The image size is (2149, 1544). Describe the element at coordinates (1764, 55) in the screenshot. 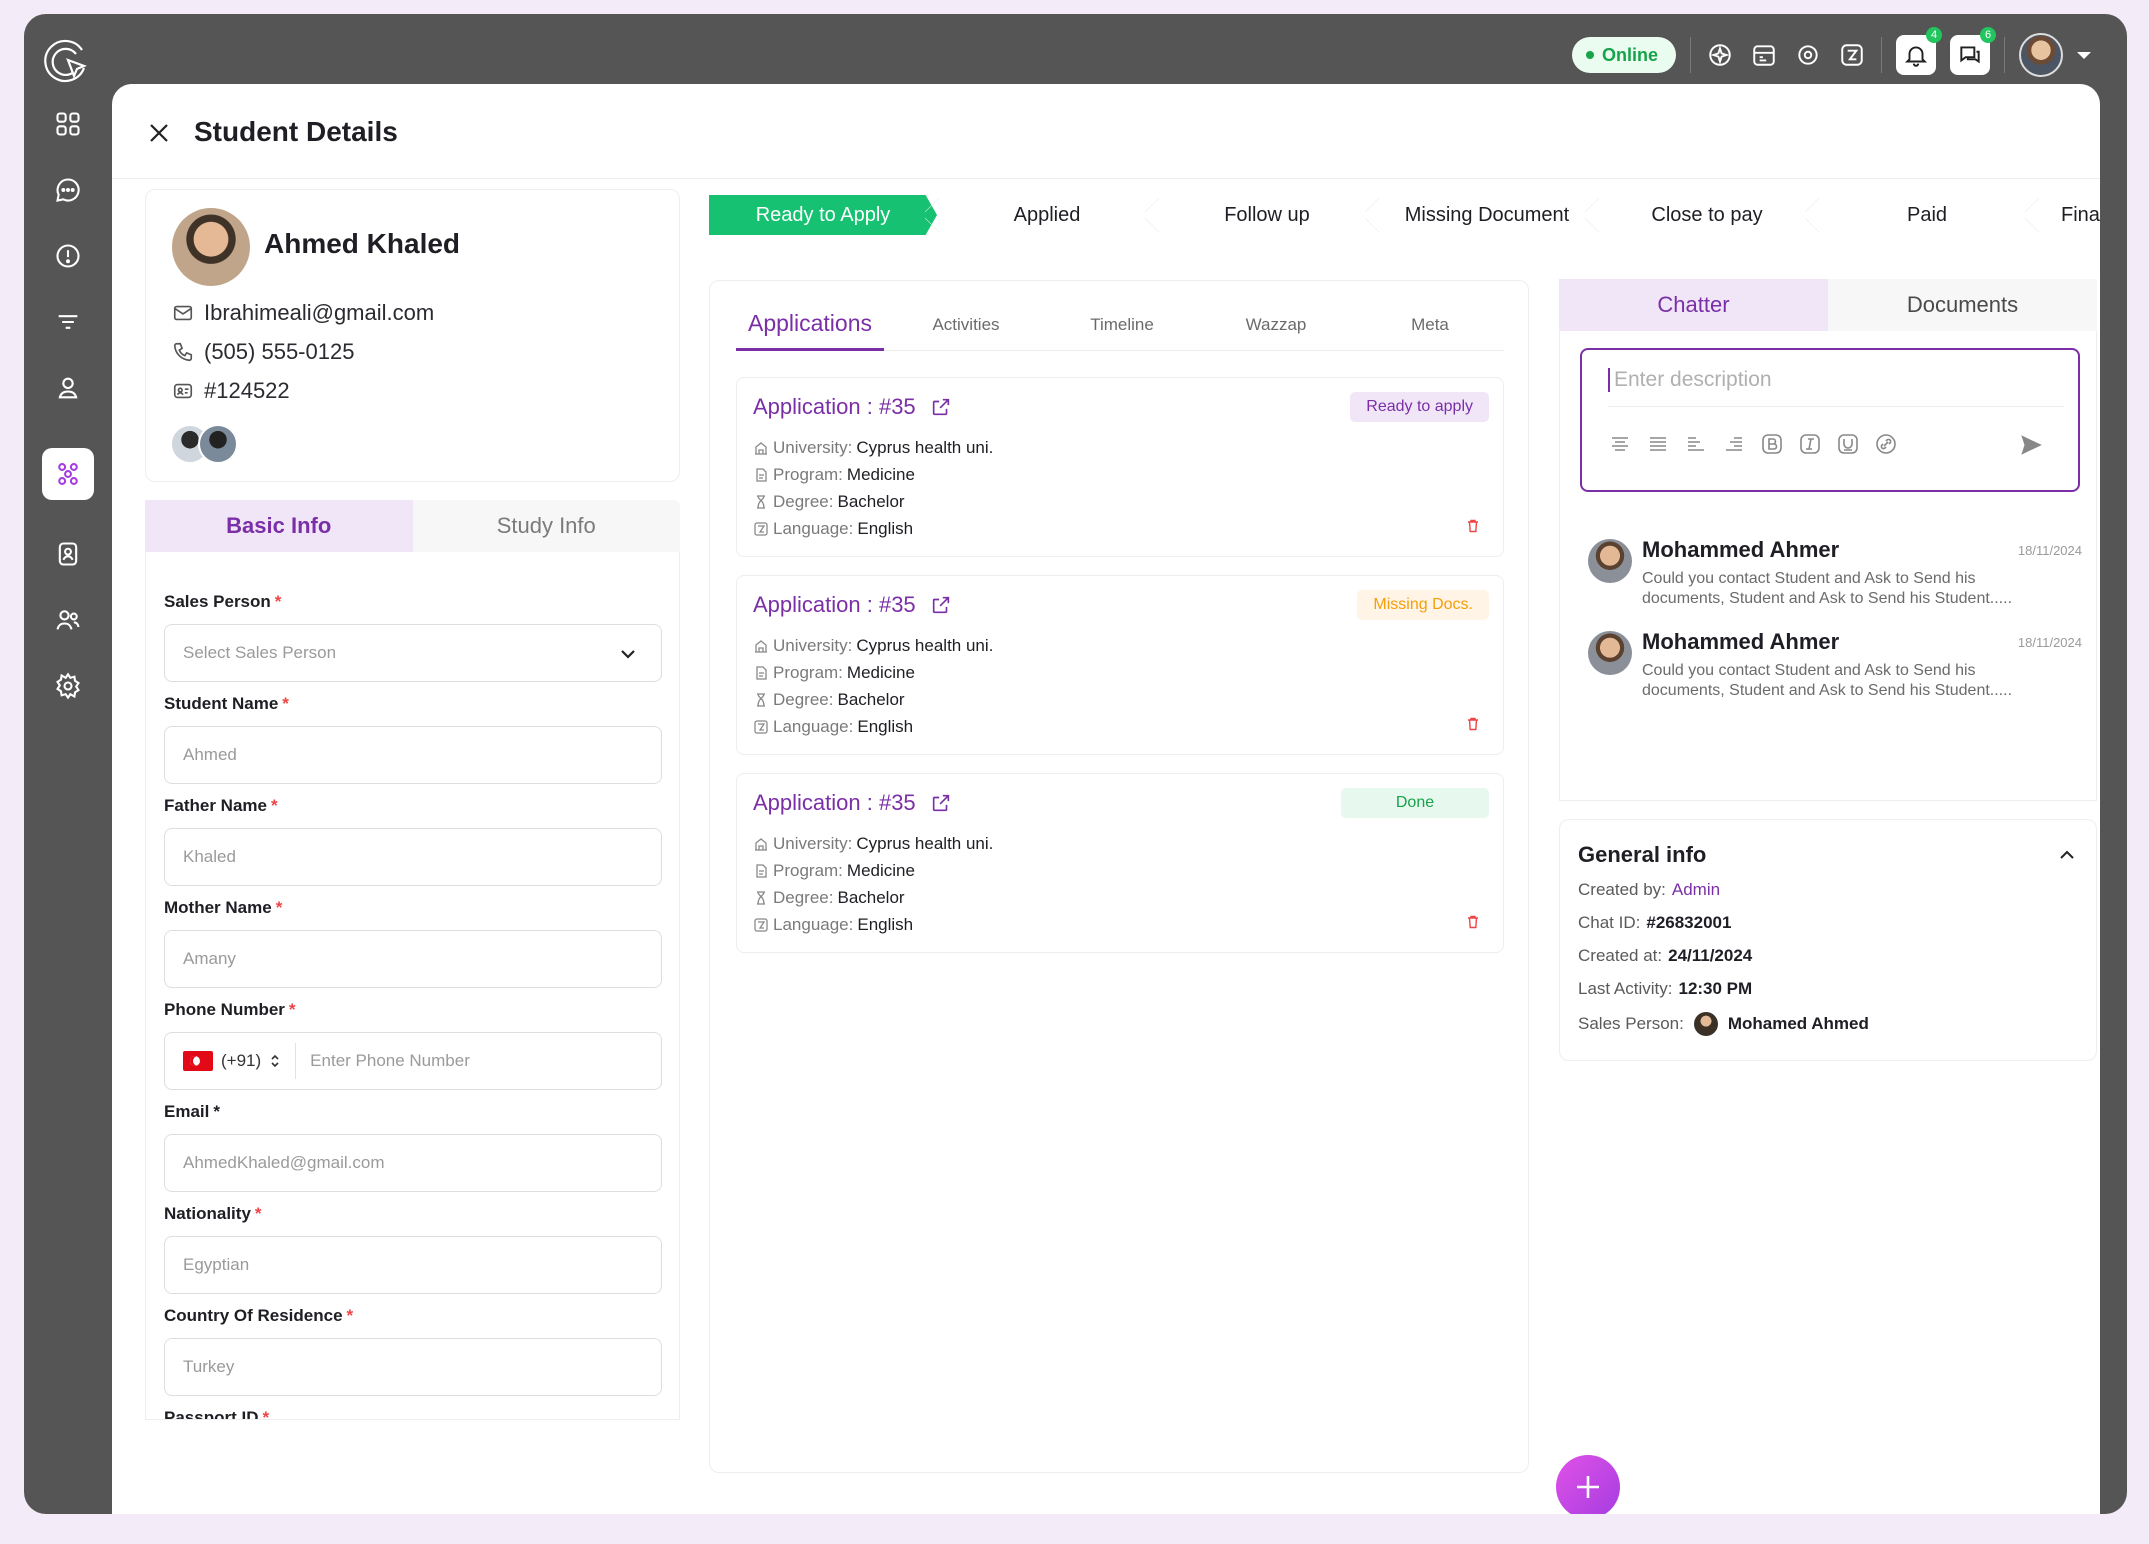

I see `calendar-button` at that location.